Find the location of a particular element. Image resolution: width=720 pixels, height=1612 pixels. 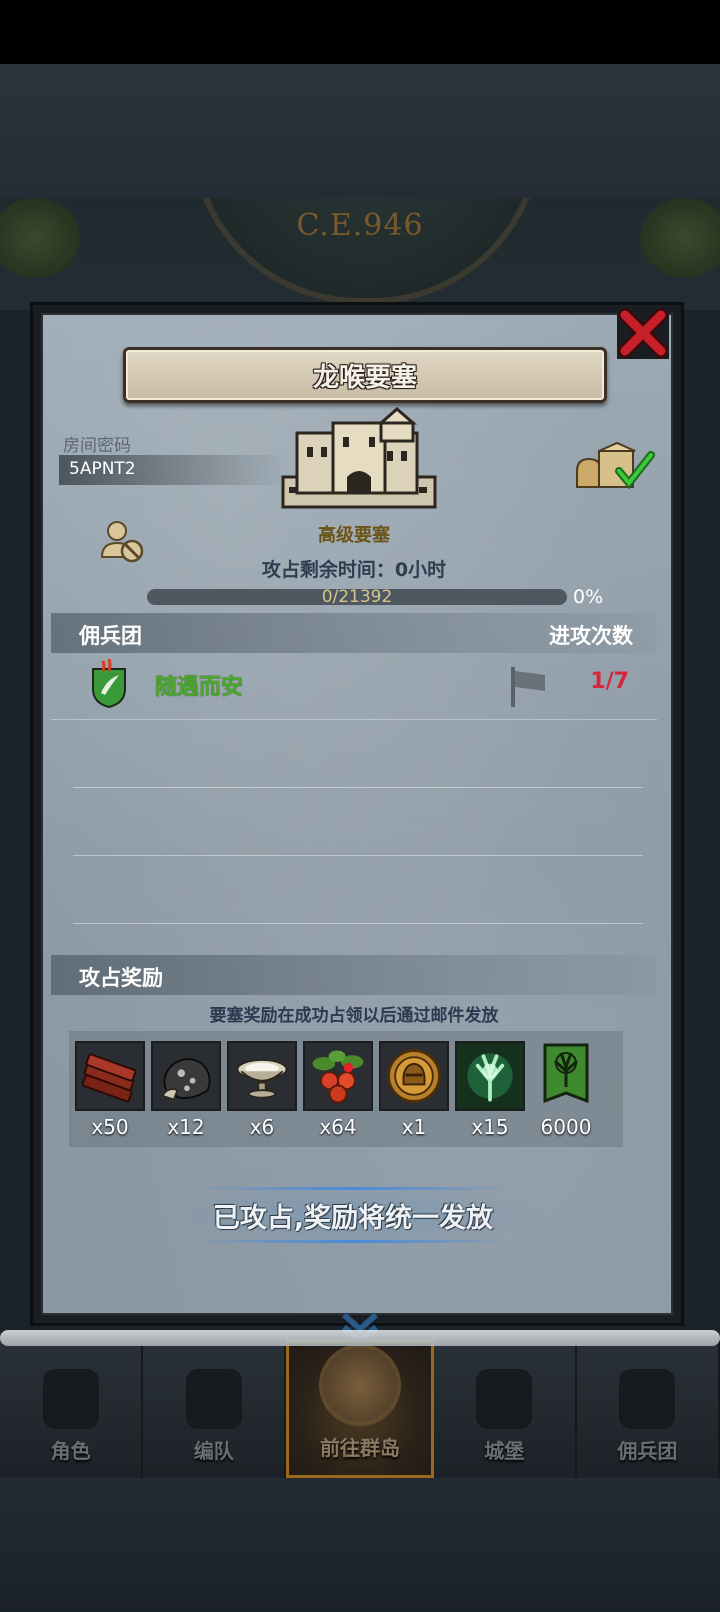

attack-count: 1/7 is located at coordinates (609, 681).